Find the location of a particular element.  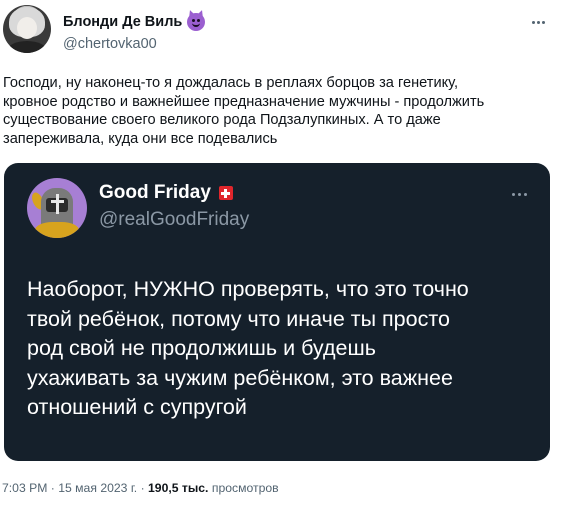

author-avatar is located at coordinates (27, 29).